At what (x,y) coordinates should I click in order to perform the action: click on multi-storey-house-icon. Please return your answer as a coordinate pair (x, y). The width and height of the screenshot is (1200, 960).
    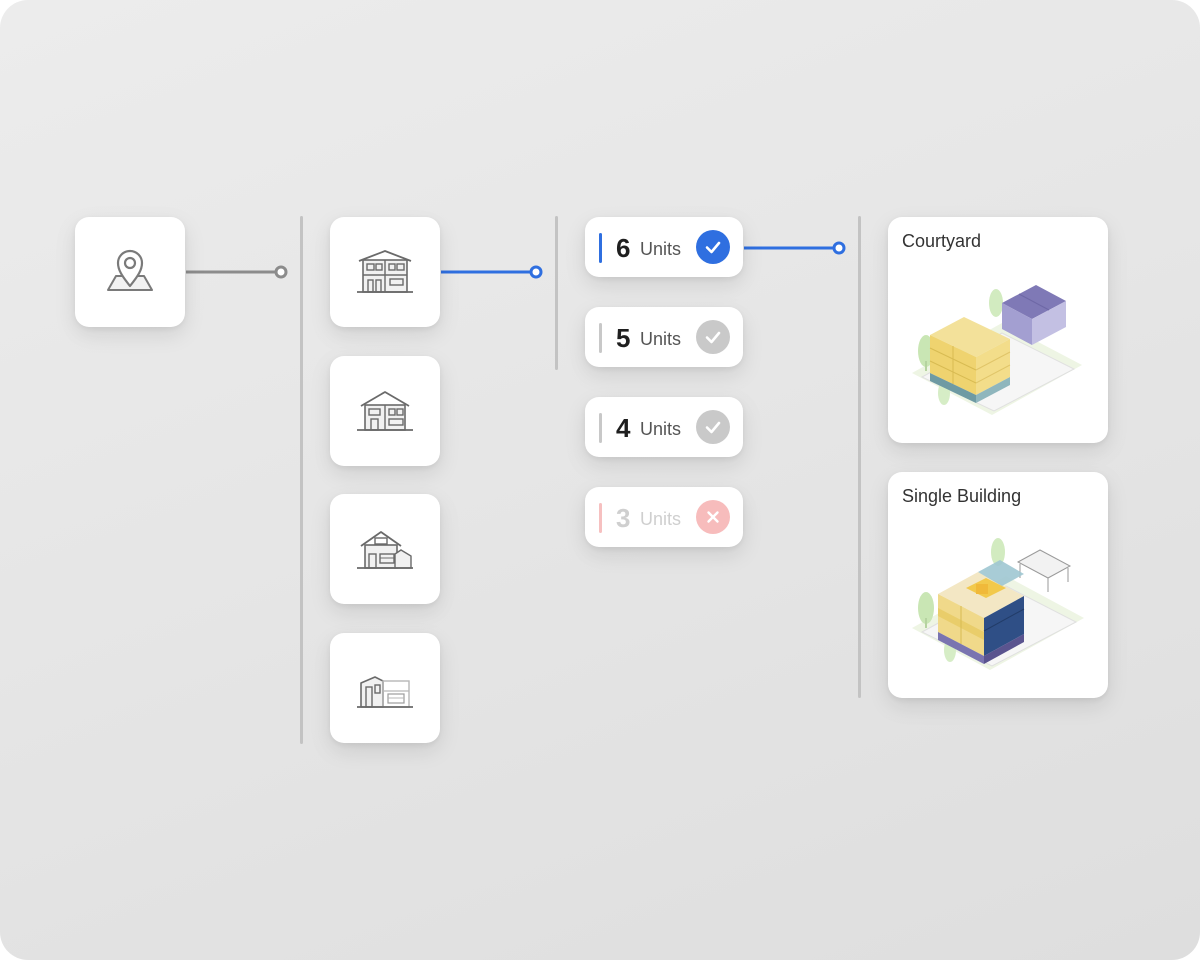
    Looking at the image, I should click on (385, 271).